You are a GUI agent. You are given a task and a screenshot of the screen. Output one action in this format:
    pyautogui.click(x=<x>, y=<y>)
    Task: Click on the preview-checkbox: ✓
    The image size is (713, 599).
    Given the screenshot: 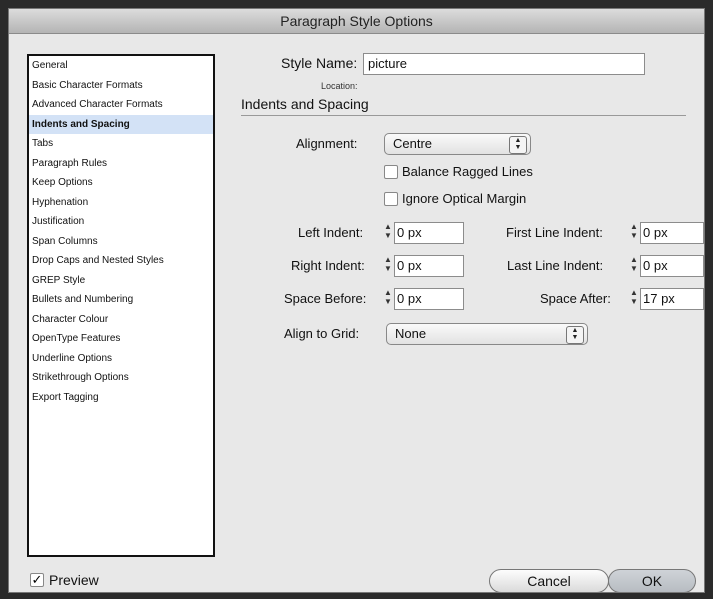 What is the action you would take?
    pyautogui.click(x=37, y=580)
    